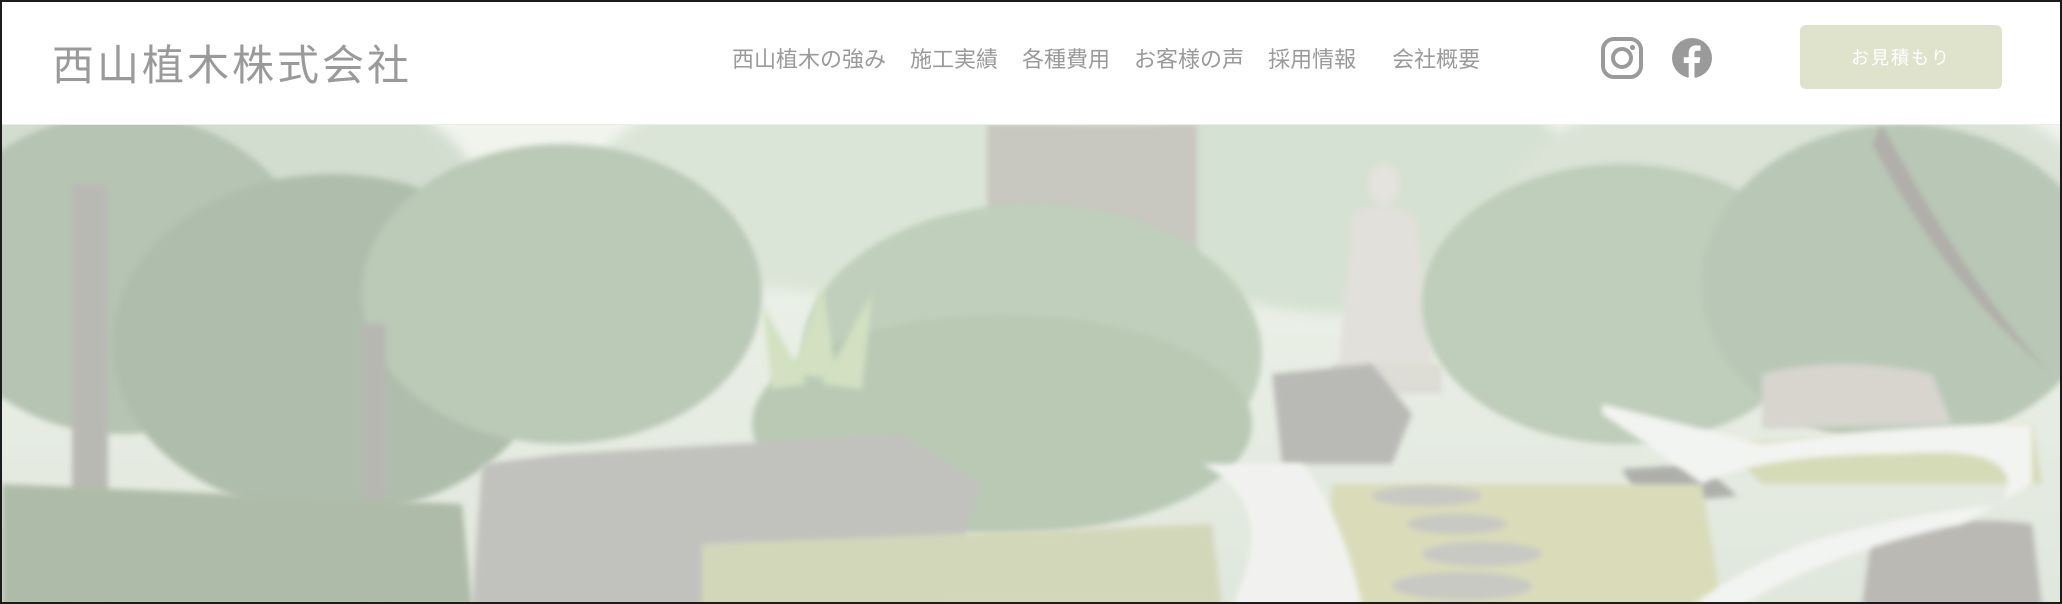  Describe the element at coordinates (1657, 58) in the screenshot. I see `social-links` at that location.